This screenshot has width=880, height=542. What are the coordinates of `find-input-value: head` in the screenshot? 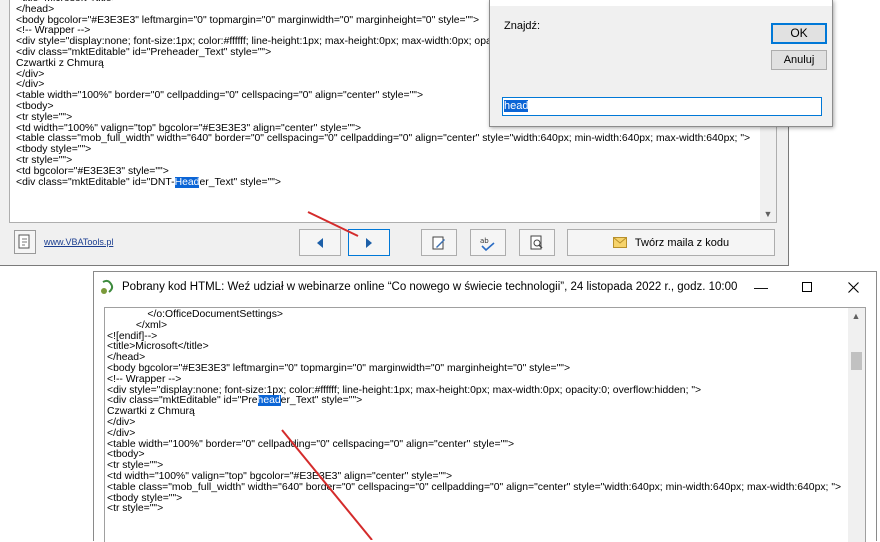 It's located at (516, 106).